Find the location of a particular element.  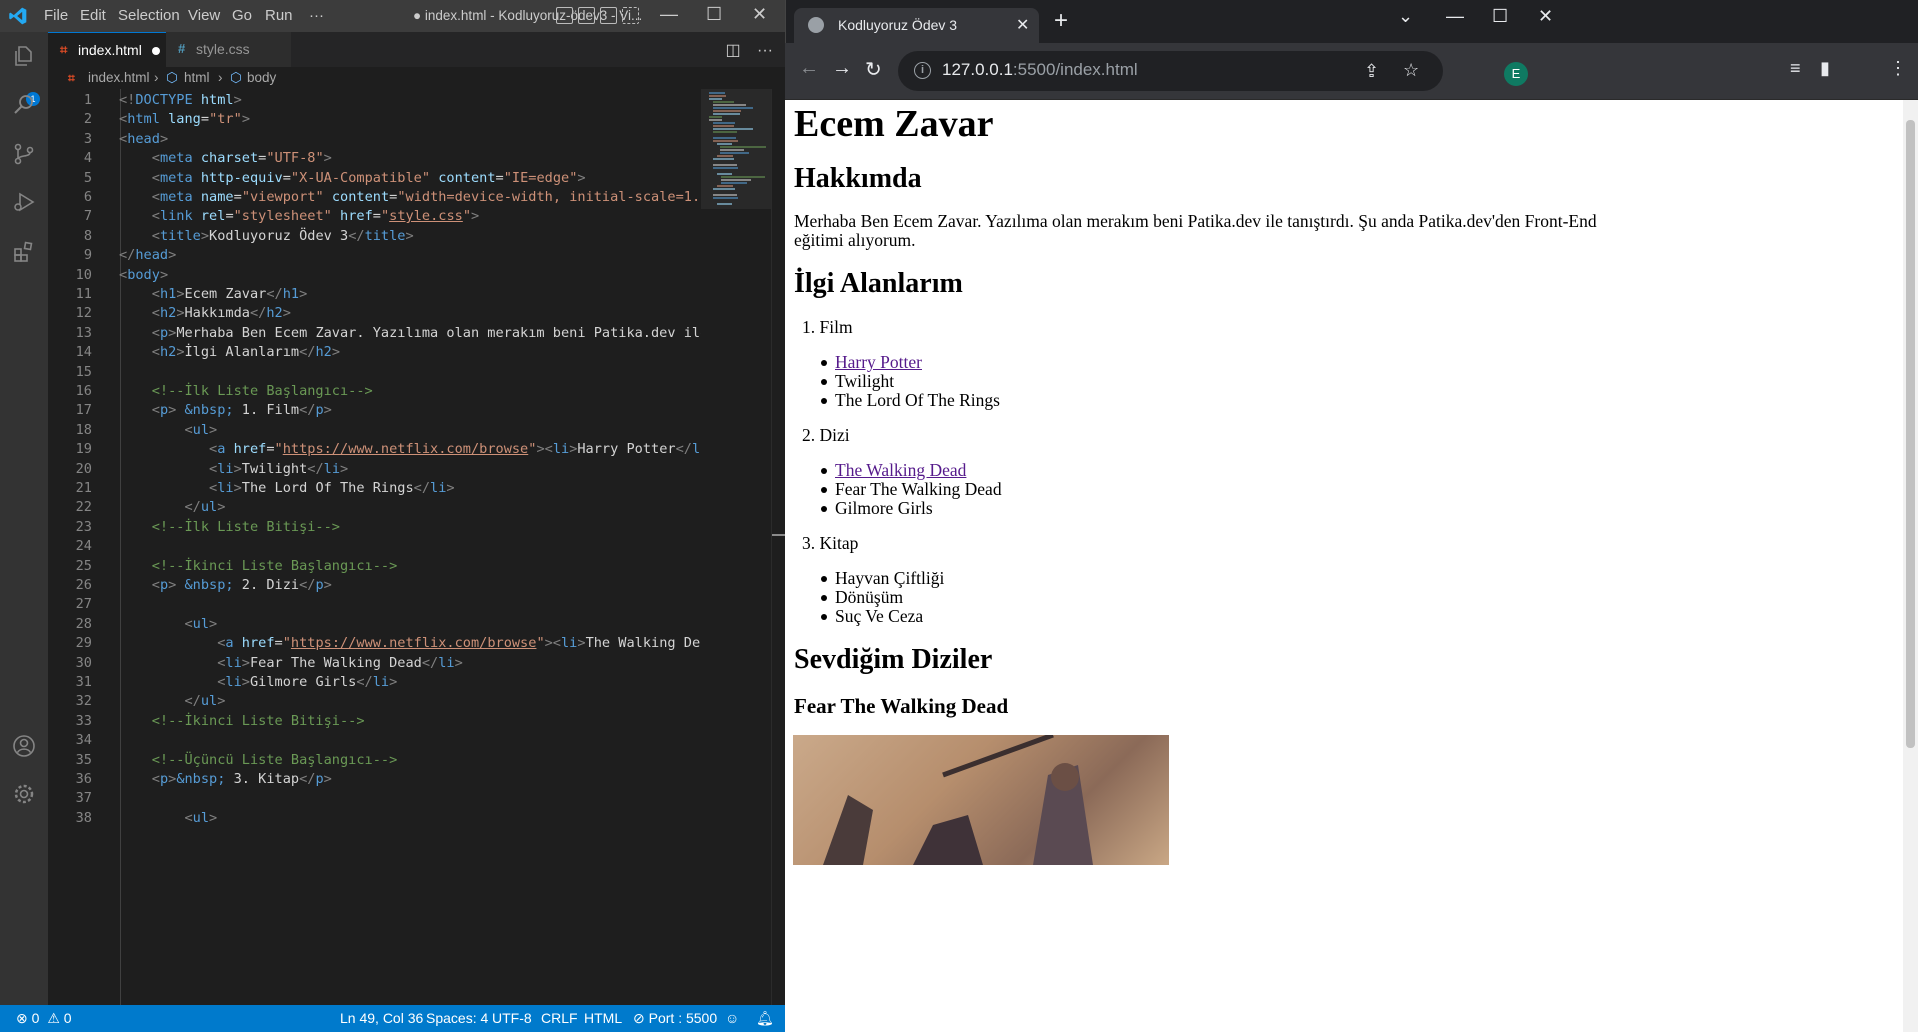

share-icon: ⇪ is located at coordinates (1371, 71).